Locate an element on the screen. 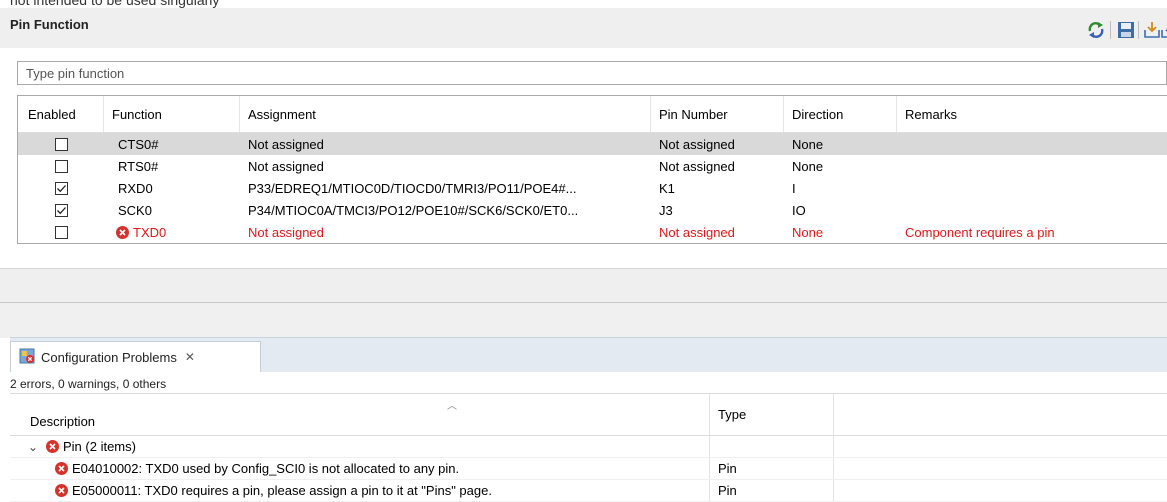  column-header-remarks: Remarks is located at coordinates (1032, 114).